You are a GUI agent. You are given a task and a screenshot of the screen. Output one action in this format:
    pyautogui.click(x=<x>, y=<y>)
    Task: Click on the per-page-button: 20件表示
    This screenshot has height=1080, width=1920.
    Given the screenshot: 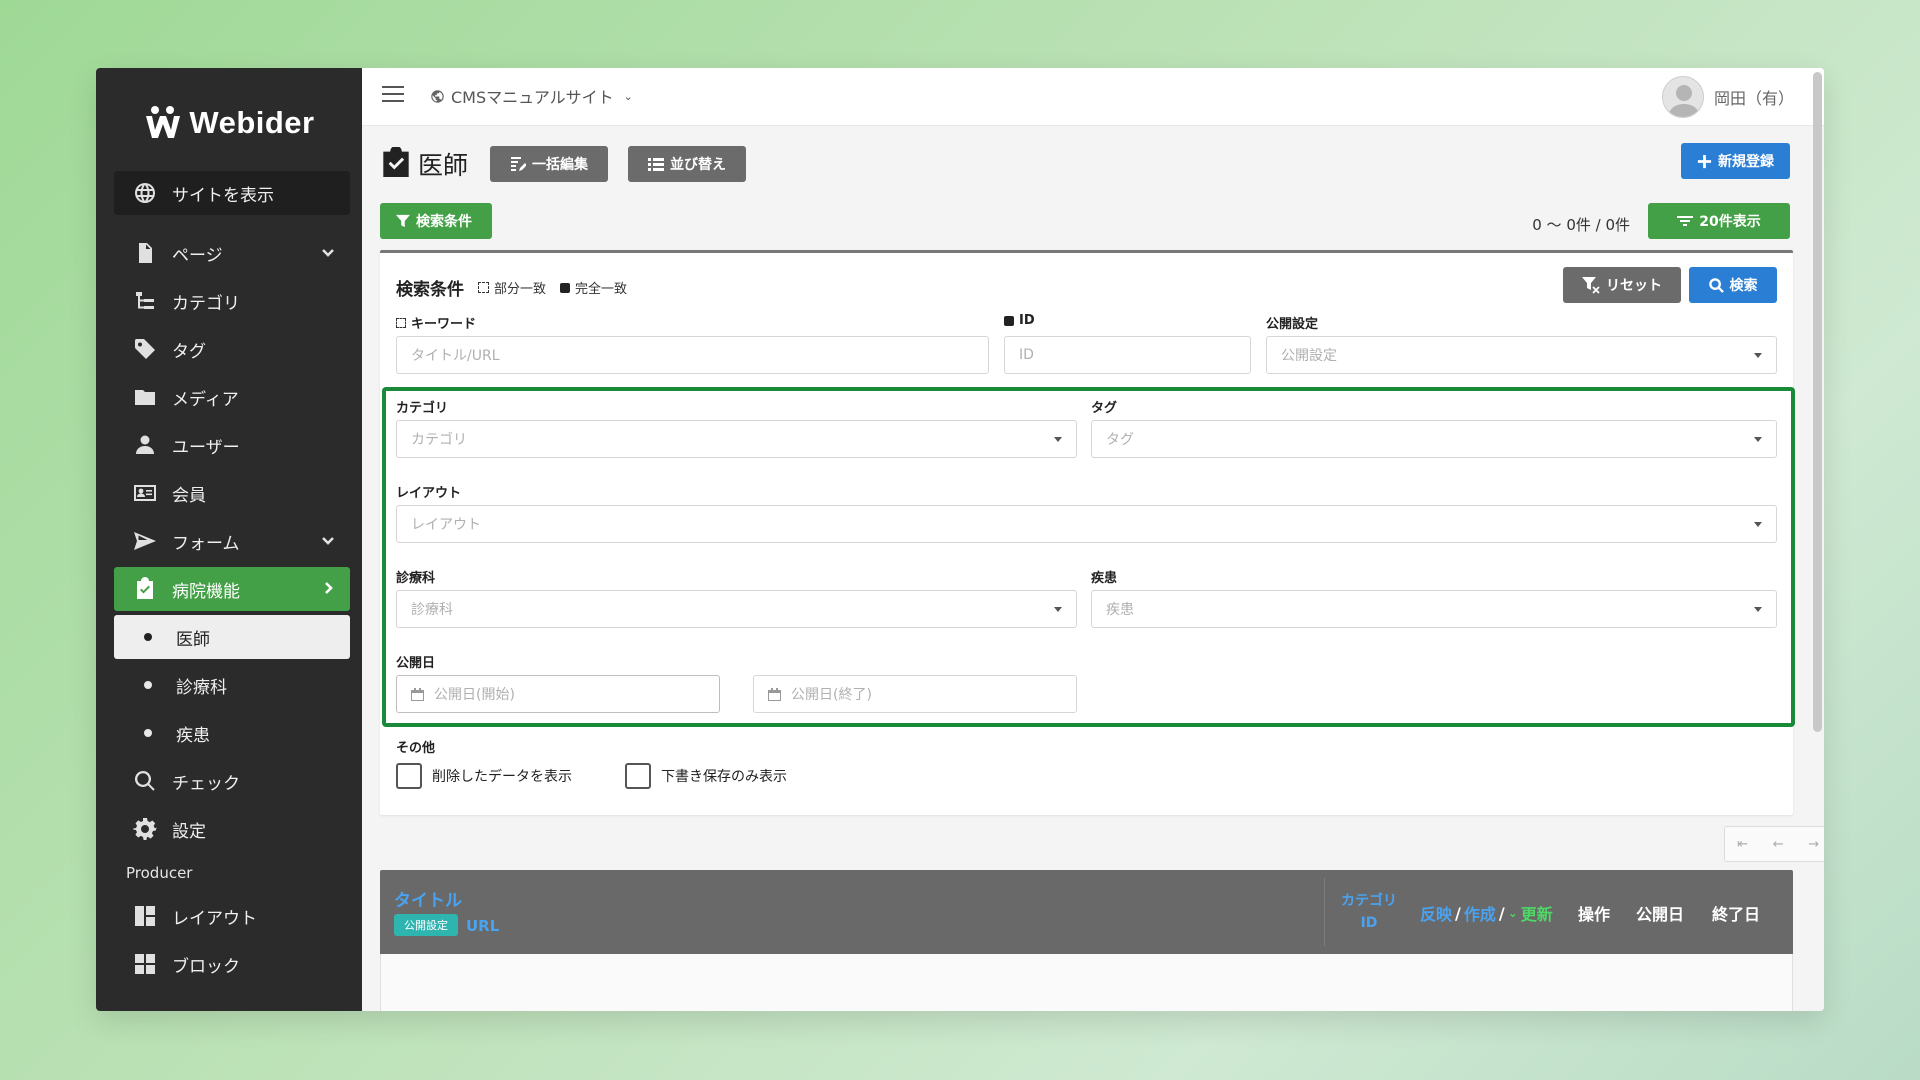 What is the action you would take?
    pyautogui.click(x=1719, y=221)
    